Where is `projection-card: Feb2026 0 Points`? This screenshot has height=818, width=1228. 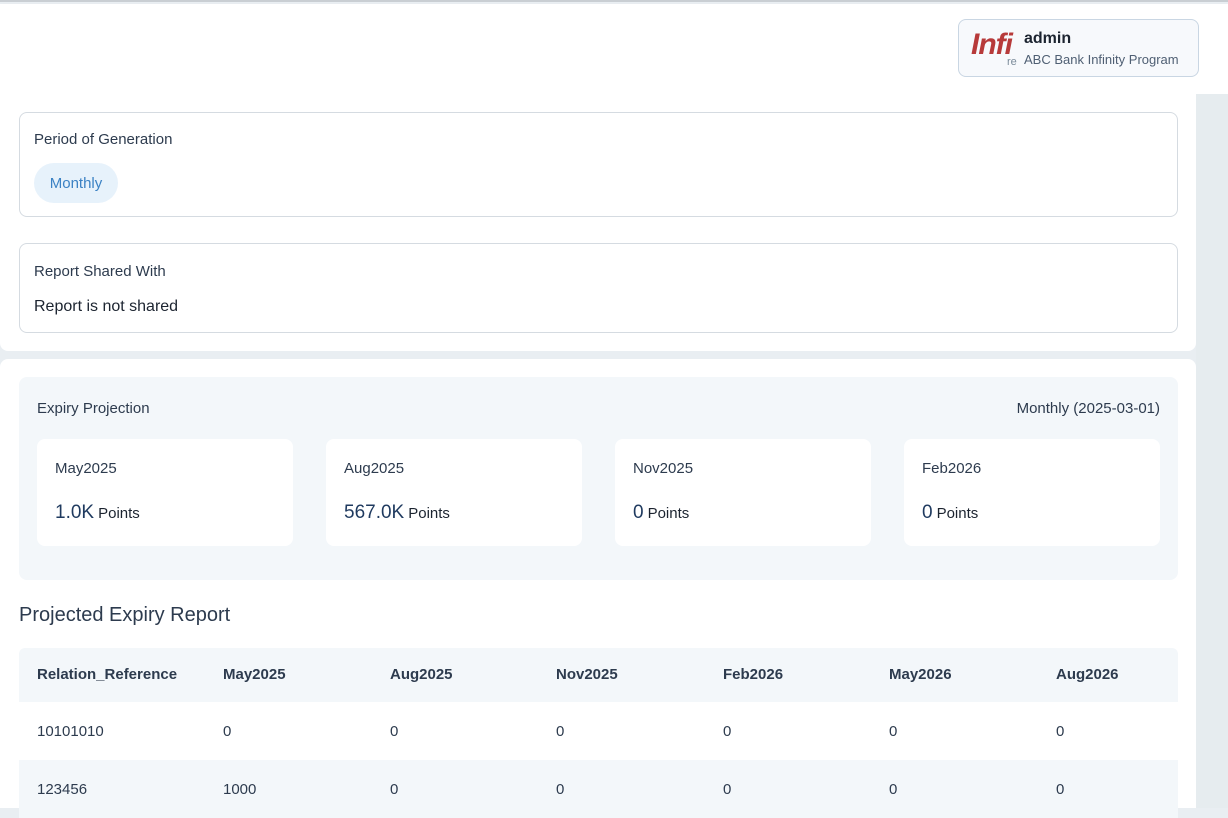 projection-card: Feb2026 0 Points is located at coordinates (1032, 492).